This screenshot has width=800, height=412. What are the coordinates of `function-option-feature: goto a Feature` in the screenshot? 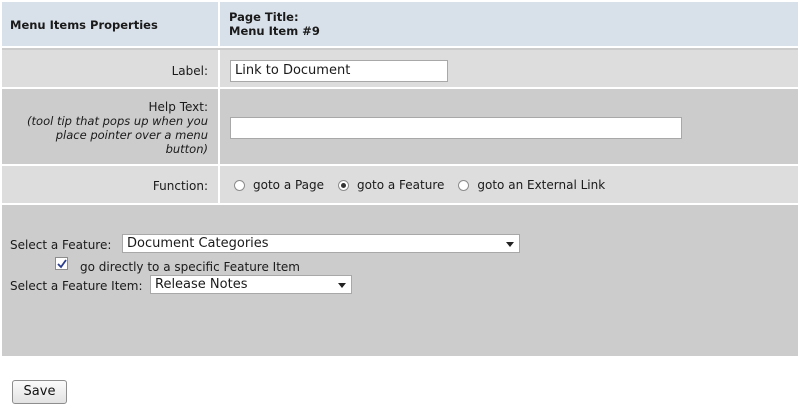 It's located at (391, 185).